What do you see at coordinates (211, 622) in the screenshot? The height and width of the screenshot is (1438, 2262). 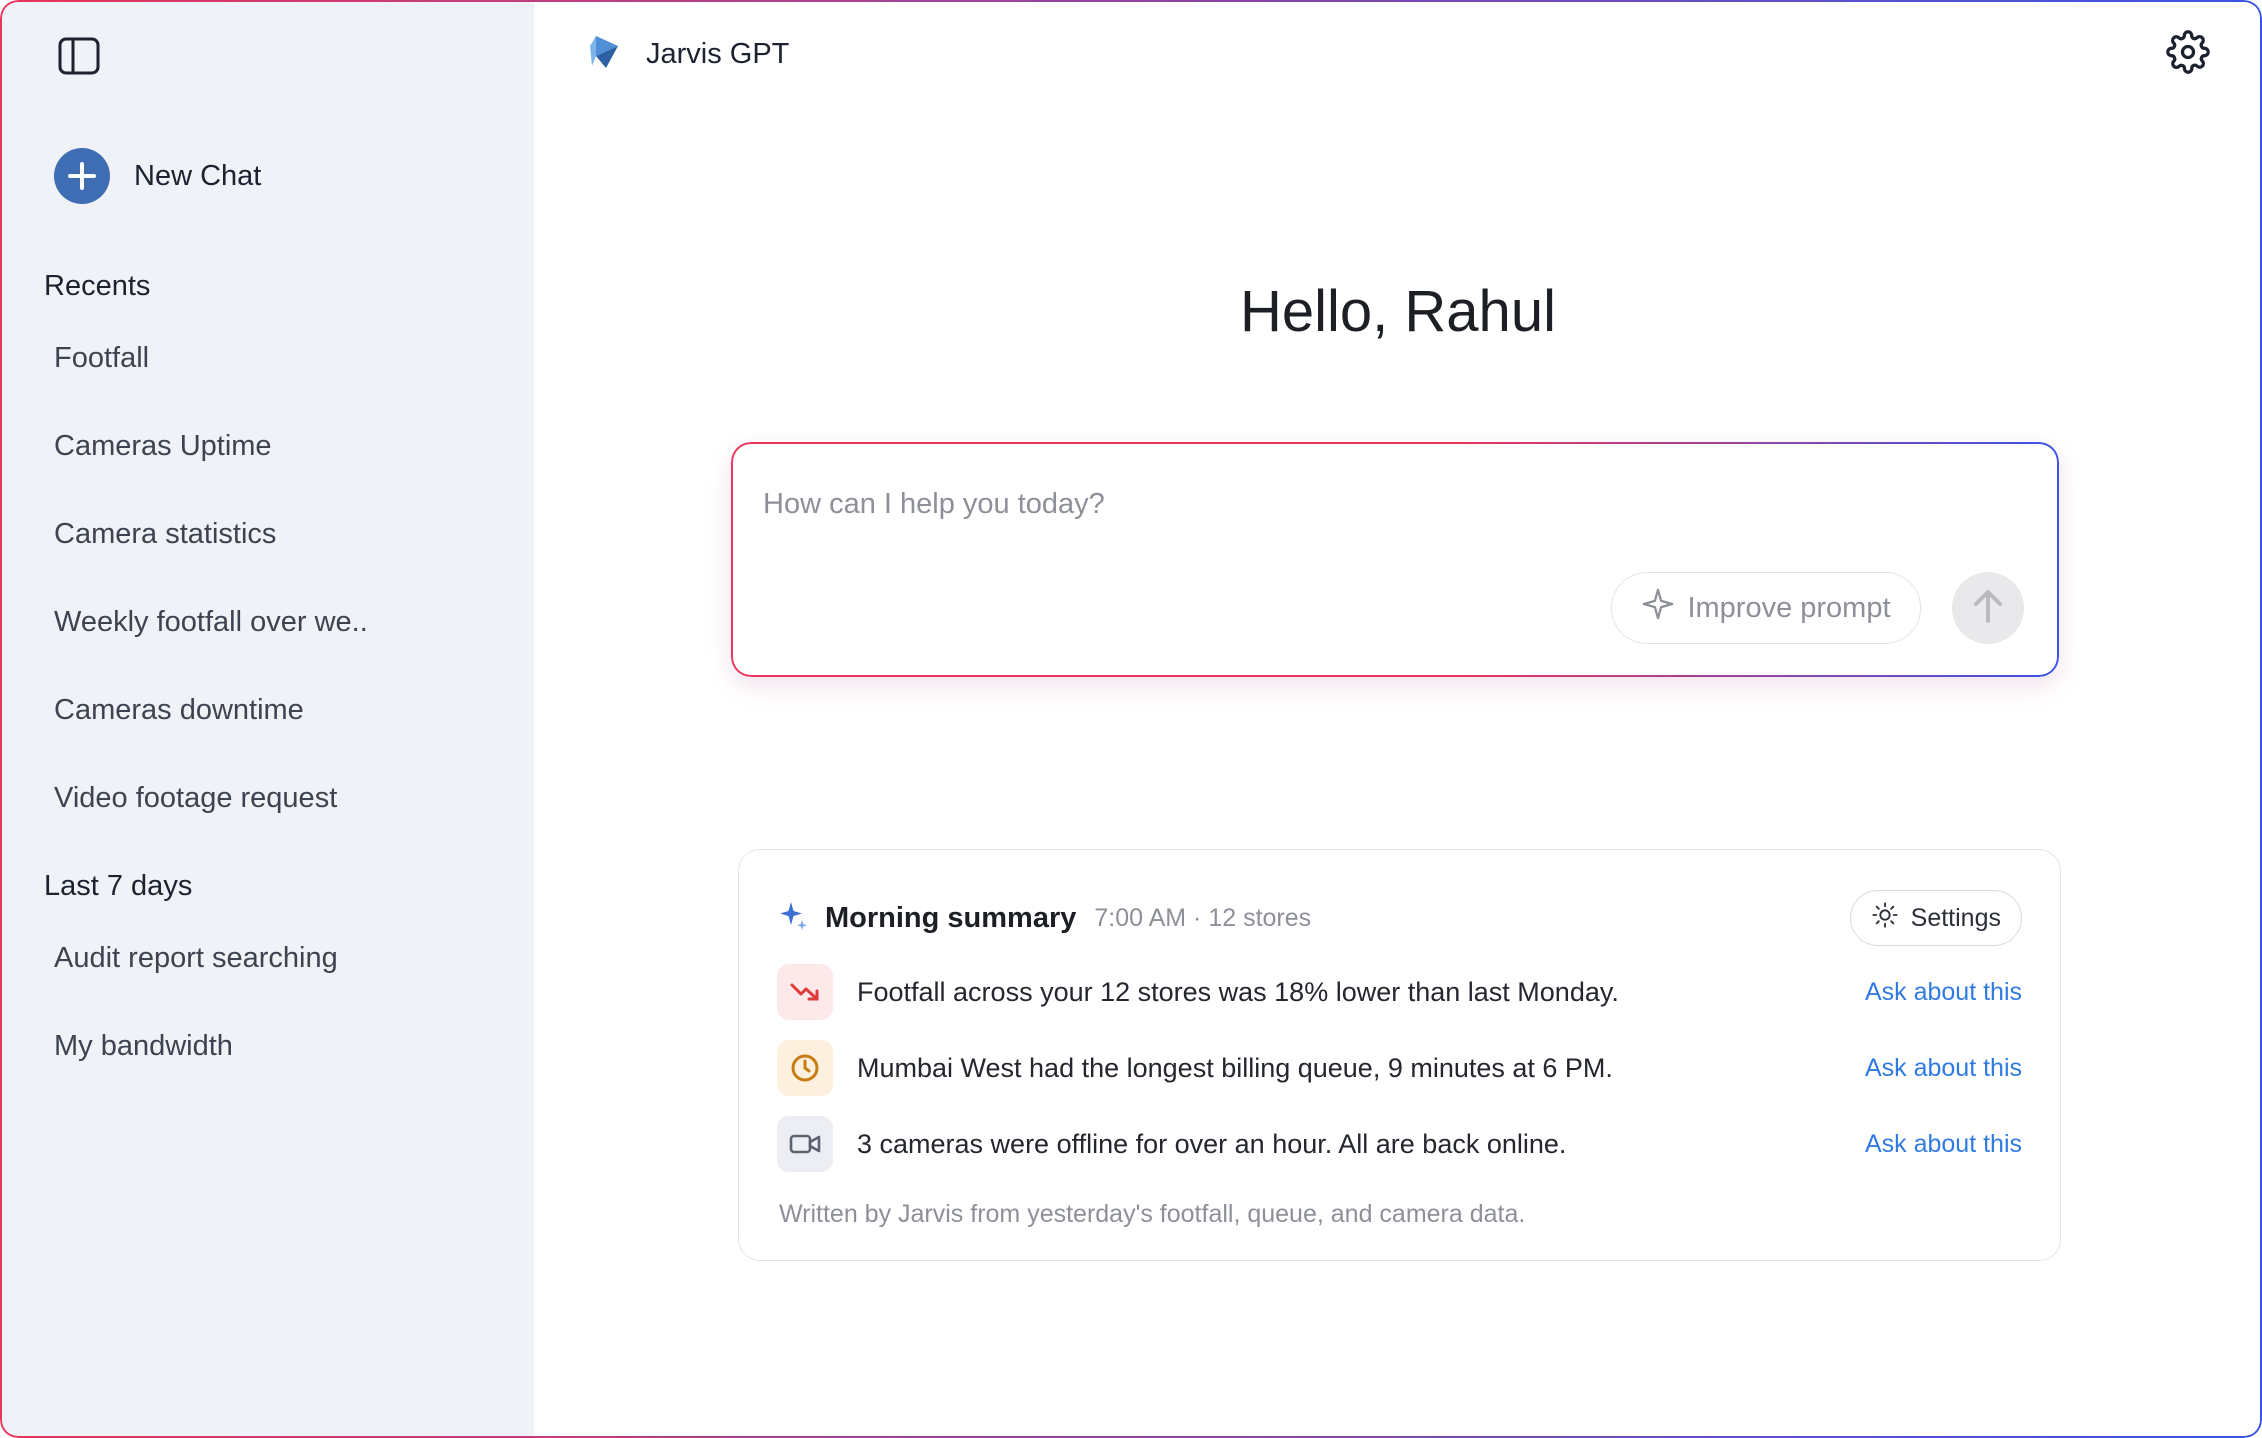 I see `recent-item-weekly-footfall: Weekly footfall over we..` at bounding box center [211, 622].